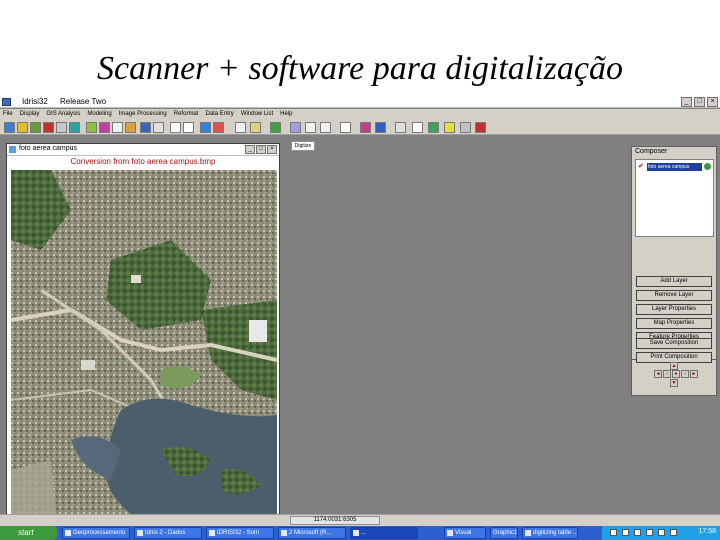 The image size is (720, 540). Describe the element at coordinates (417, 127) in the screenshot. I see `spreadsheet-icon` at that location.